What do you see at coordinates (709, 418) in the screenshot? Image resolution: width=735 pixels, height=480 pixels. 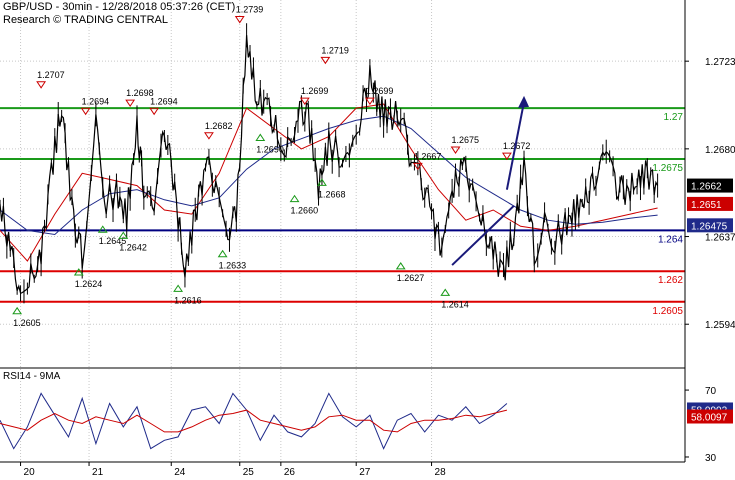 I see `rsi-ma-badge: 58.0097` at bounding box center [709, 418].